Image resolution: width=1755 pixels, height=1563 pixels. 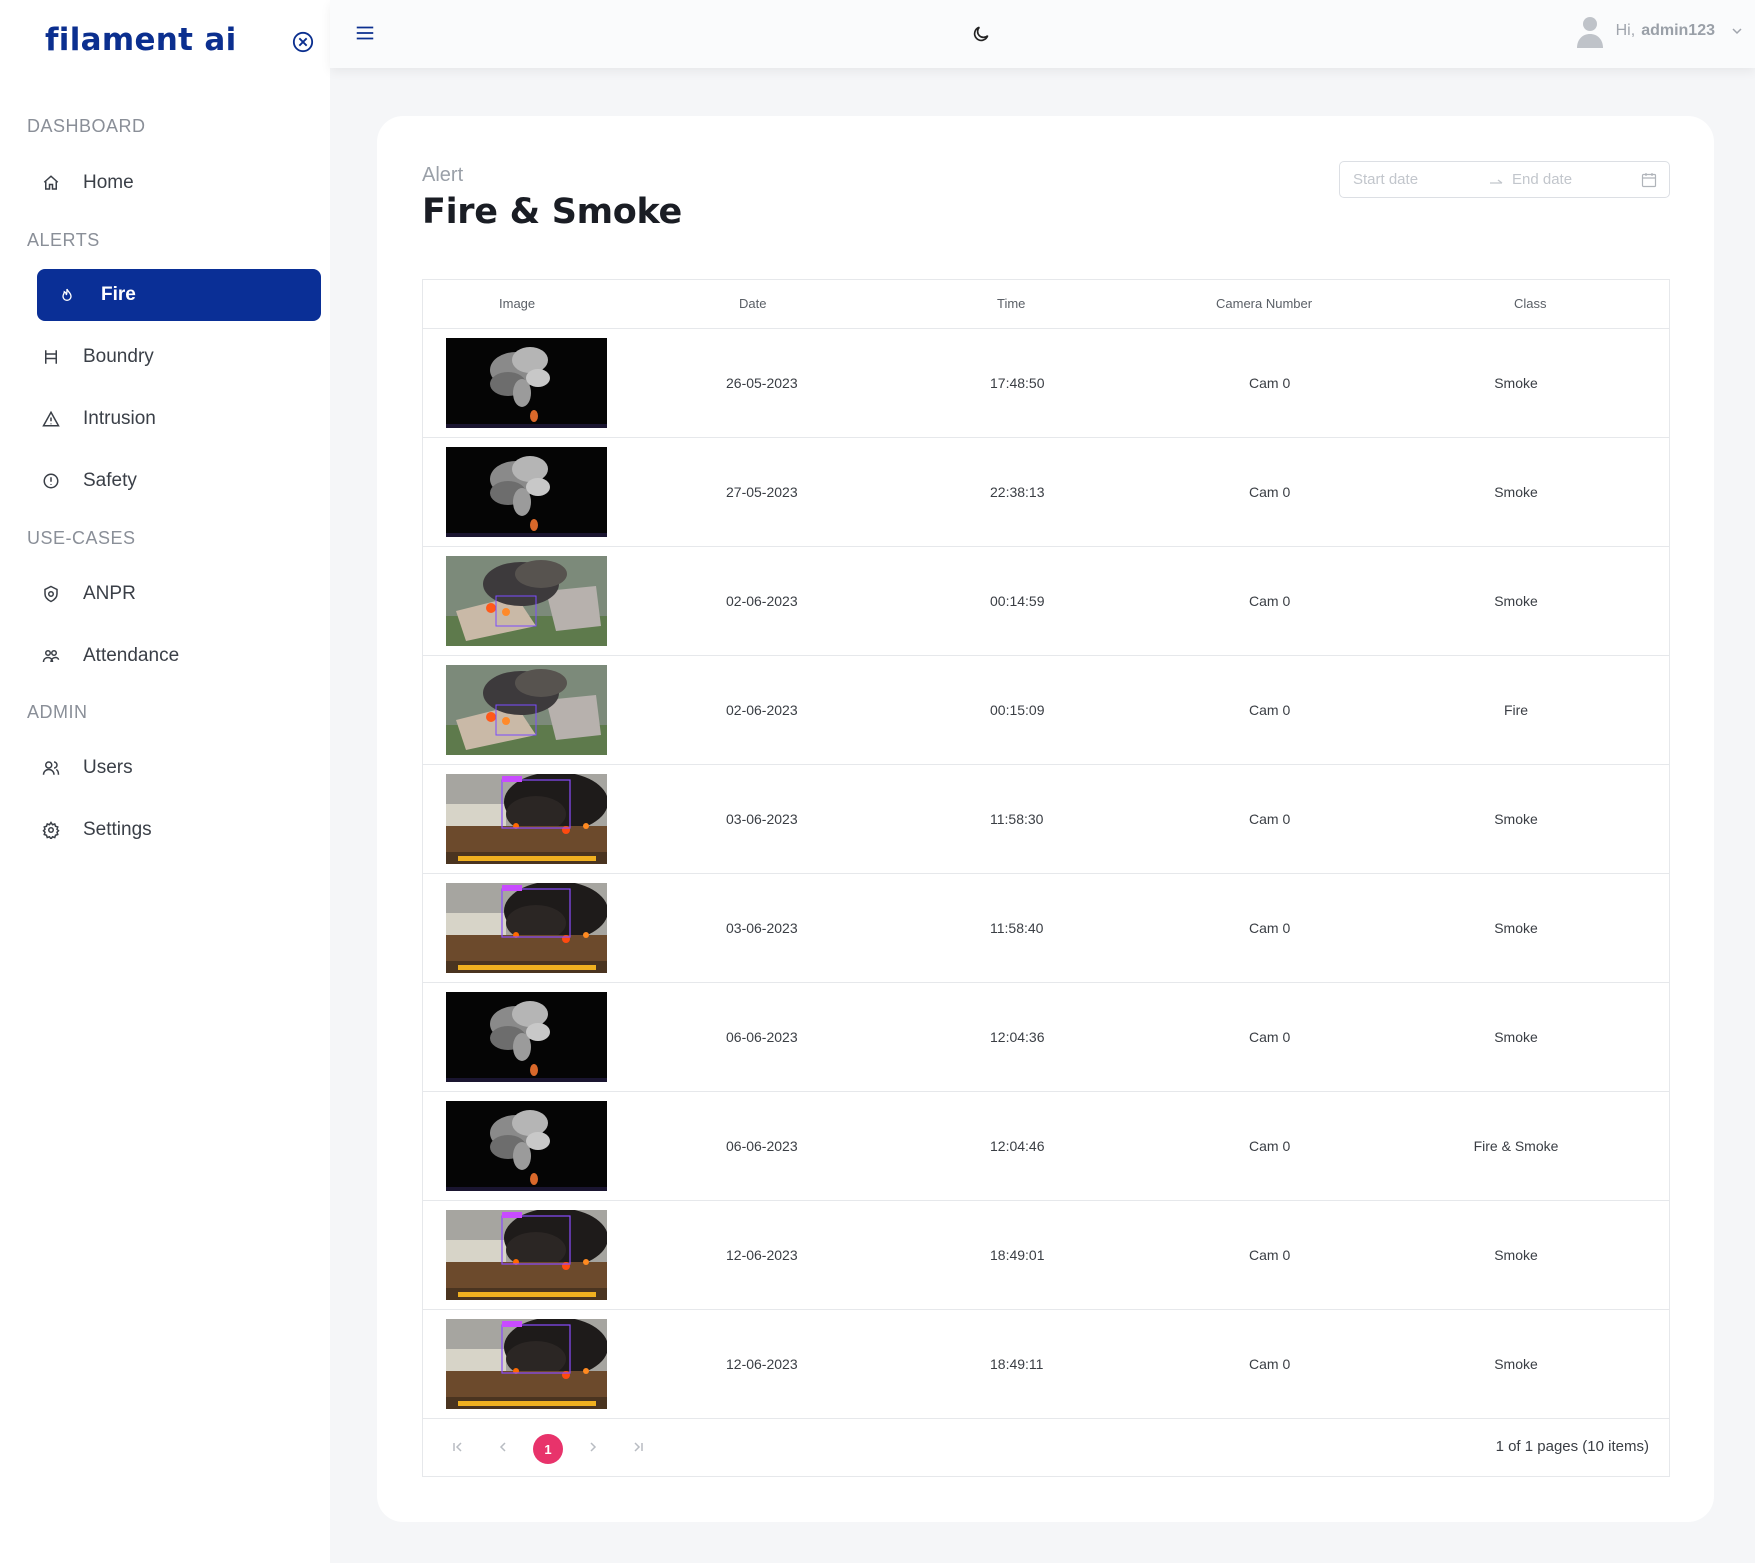 I want to click on sidebar-item-label: ANPR, so click(x=109, y=593).